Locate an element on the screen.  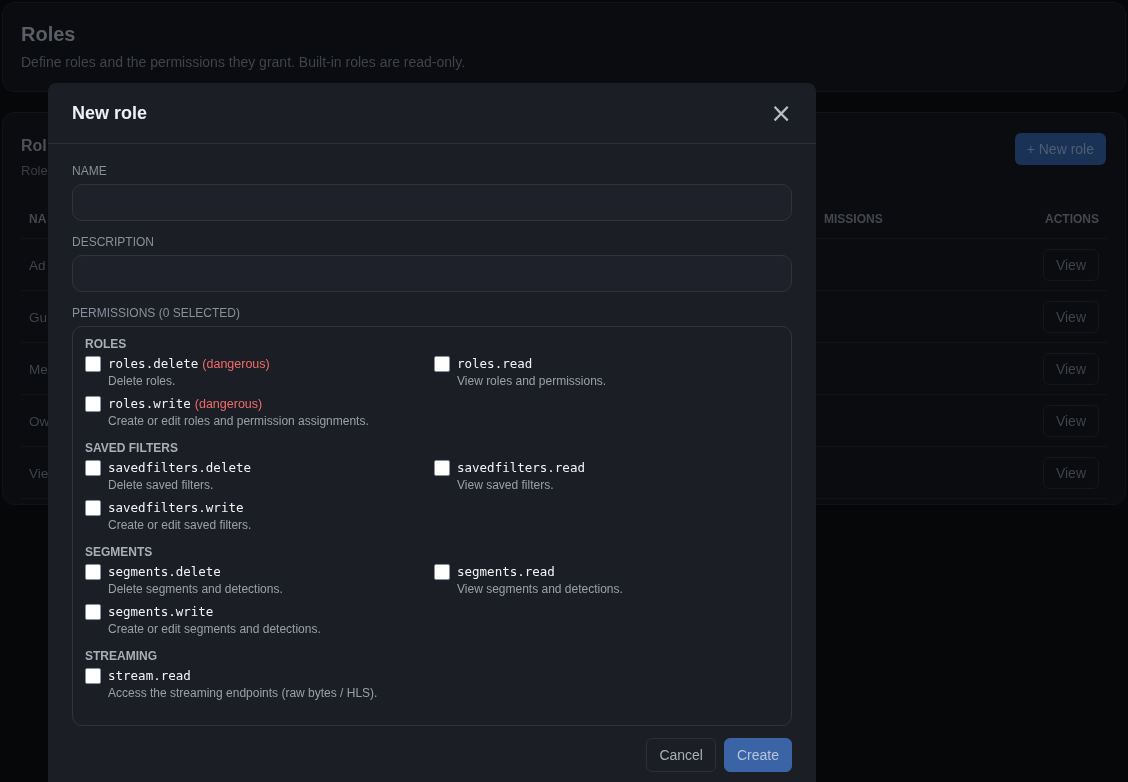
column-header: NA is located at coordinates (38, 219).